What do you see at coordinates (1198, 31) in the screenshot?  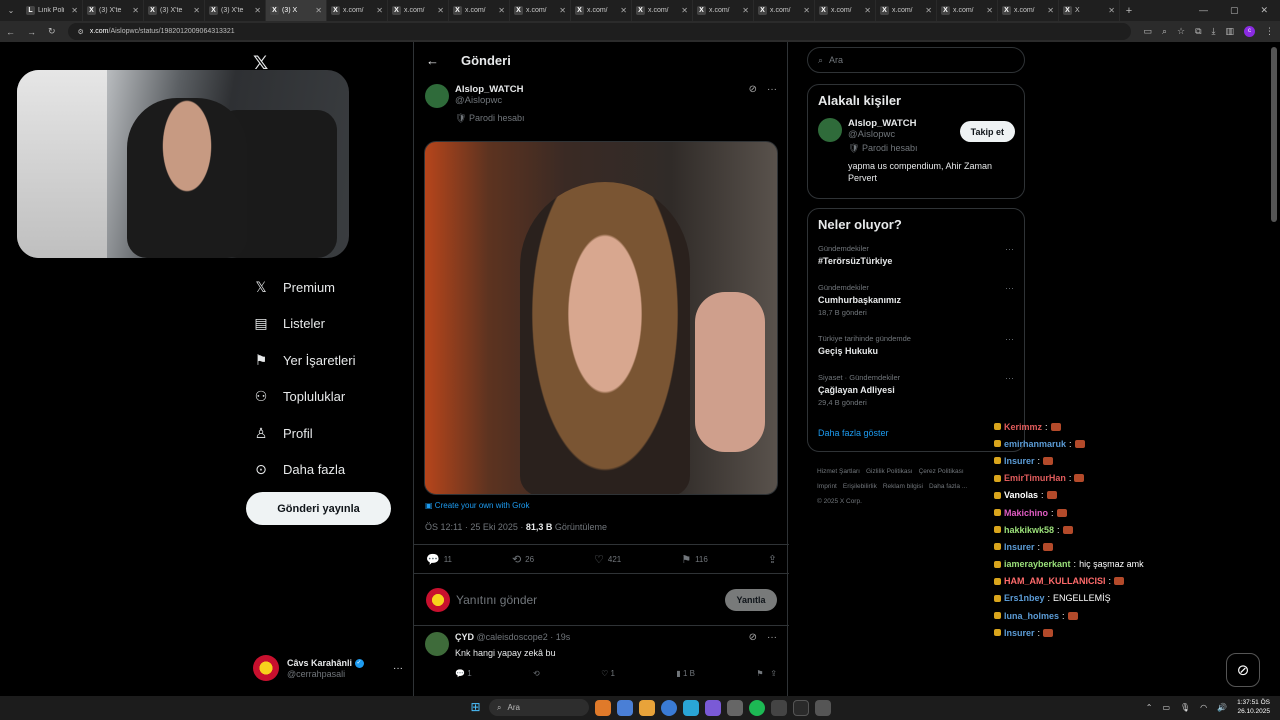 I see `extensions-icon: ⧉` at bounding box center [1198, 31].